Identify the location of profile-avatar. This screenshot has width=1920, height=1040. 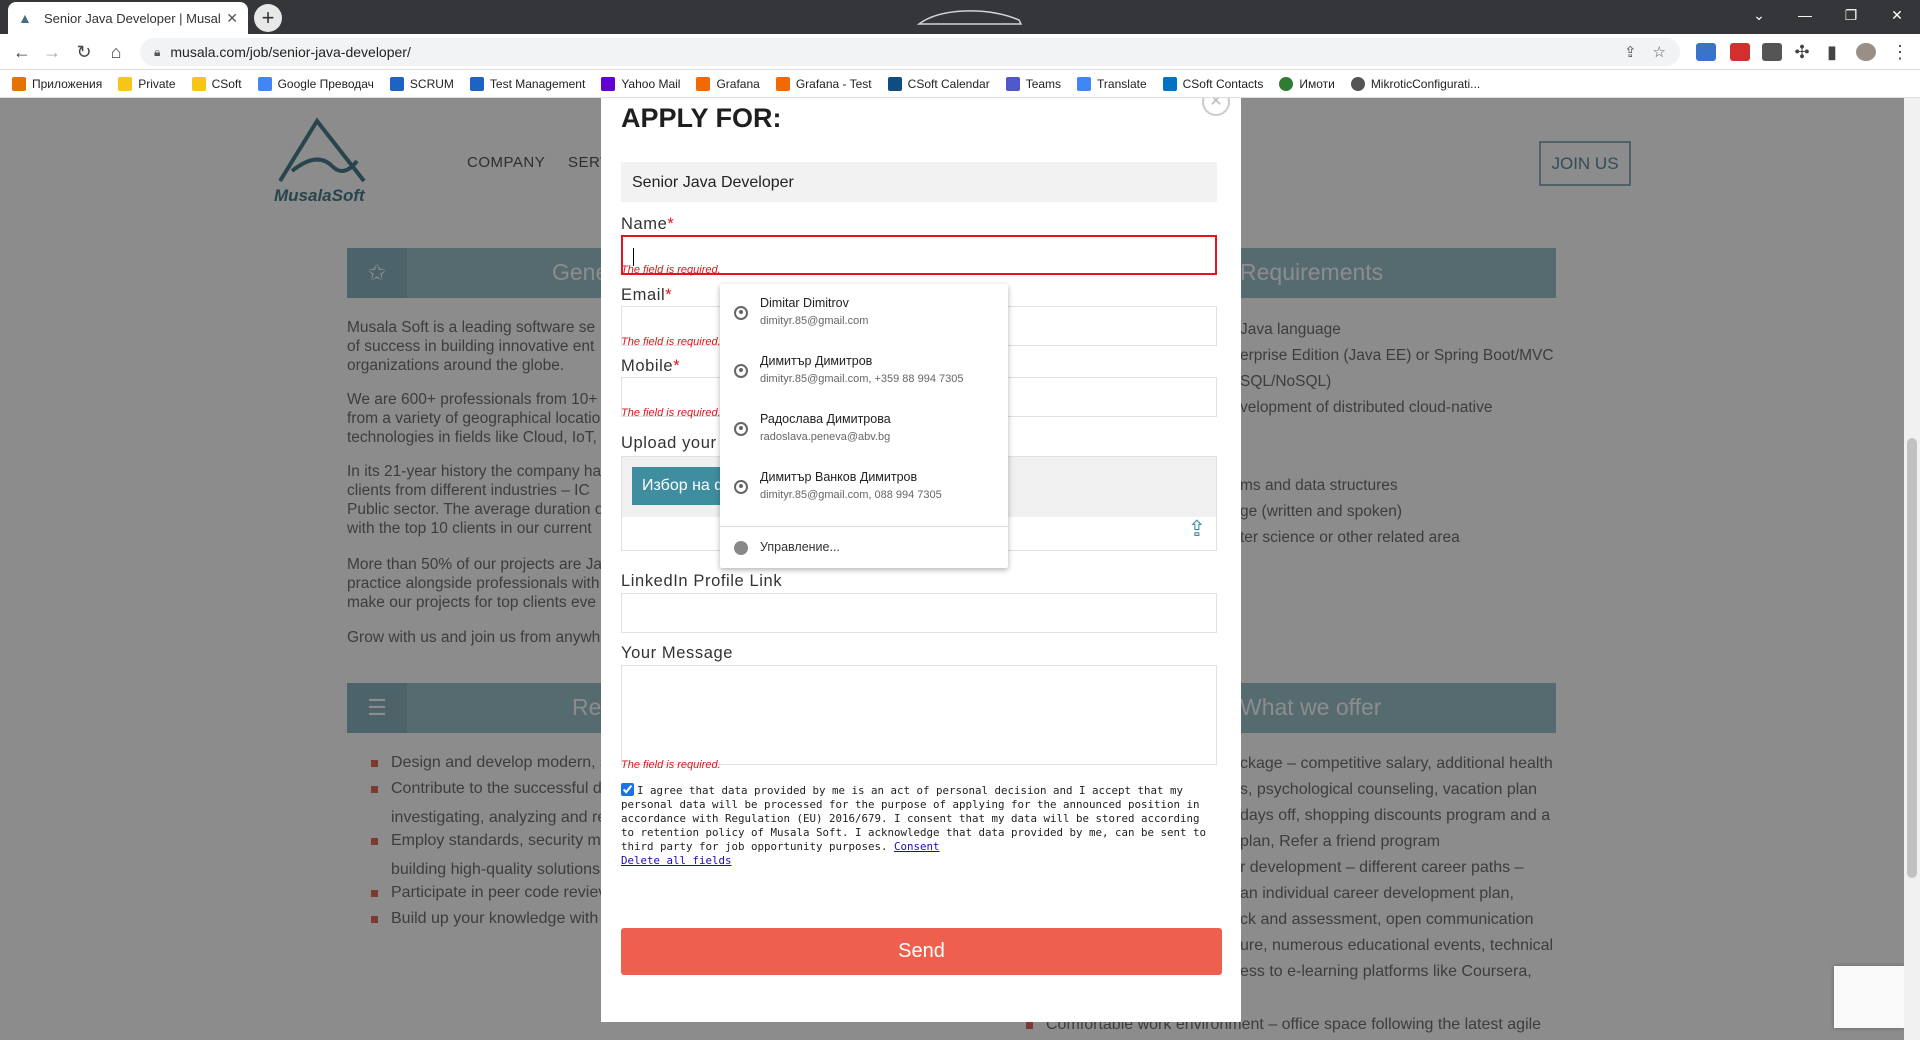
(1866, 52).